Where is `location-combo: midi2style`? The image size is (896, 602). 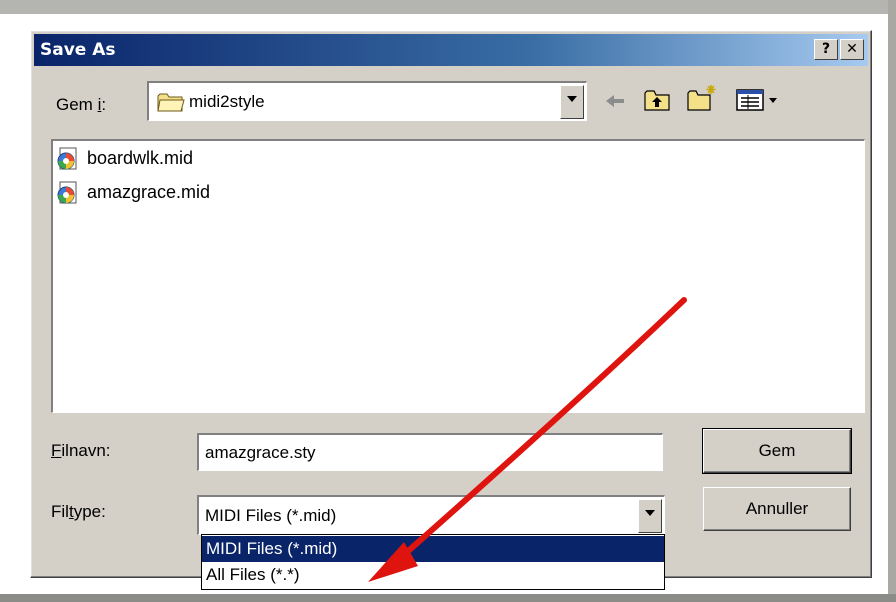 location-combo: midi2style is located at coordinates (367, 101).